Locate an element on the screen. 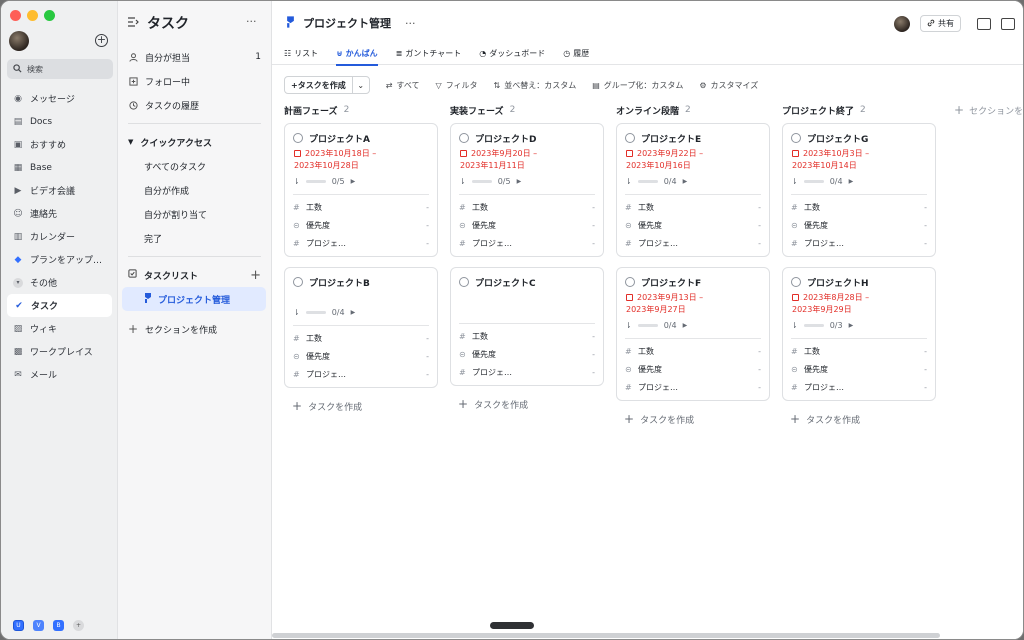  app-u-icon: U is located at coordinates (18, 625).